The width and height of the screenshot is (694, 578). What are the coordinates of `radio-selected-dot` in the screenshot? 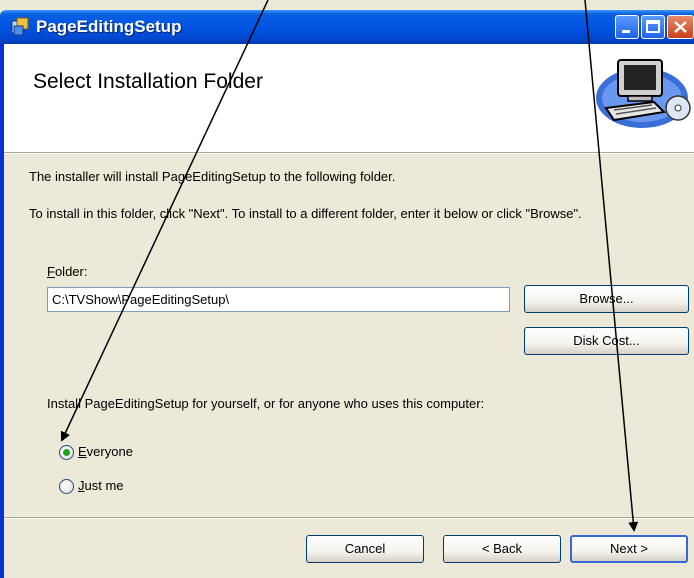 It's located at (66, 452).